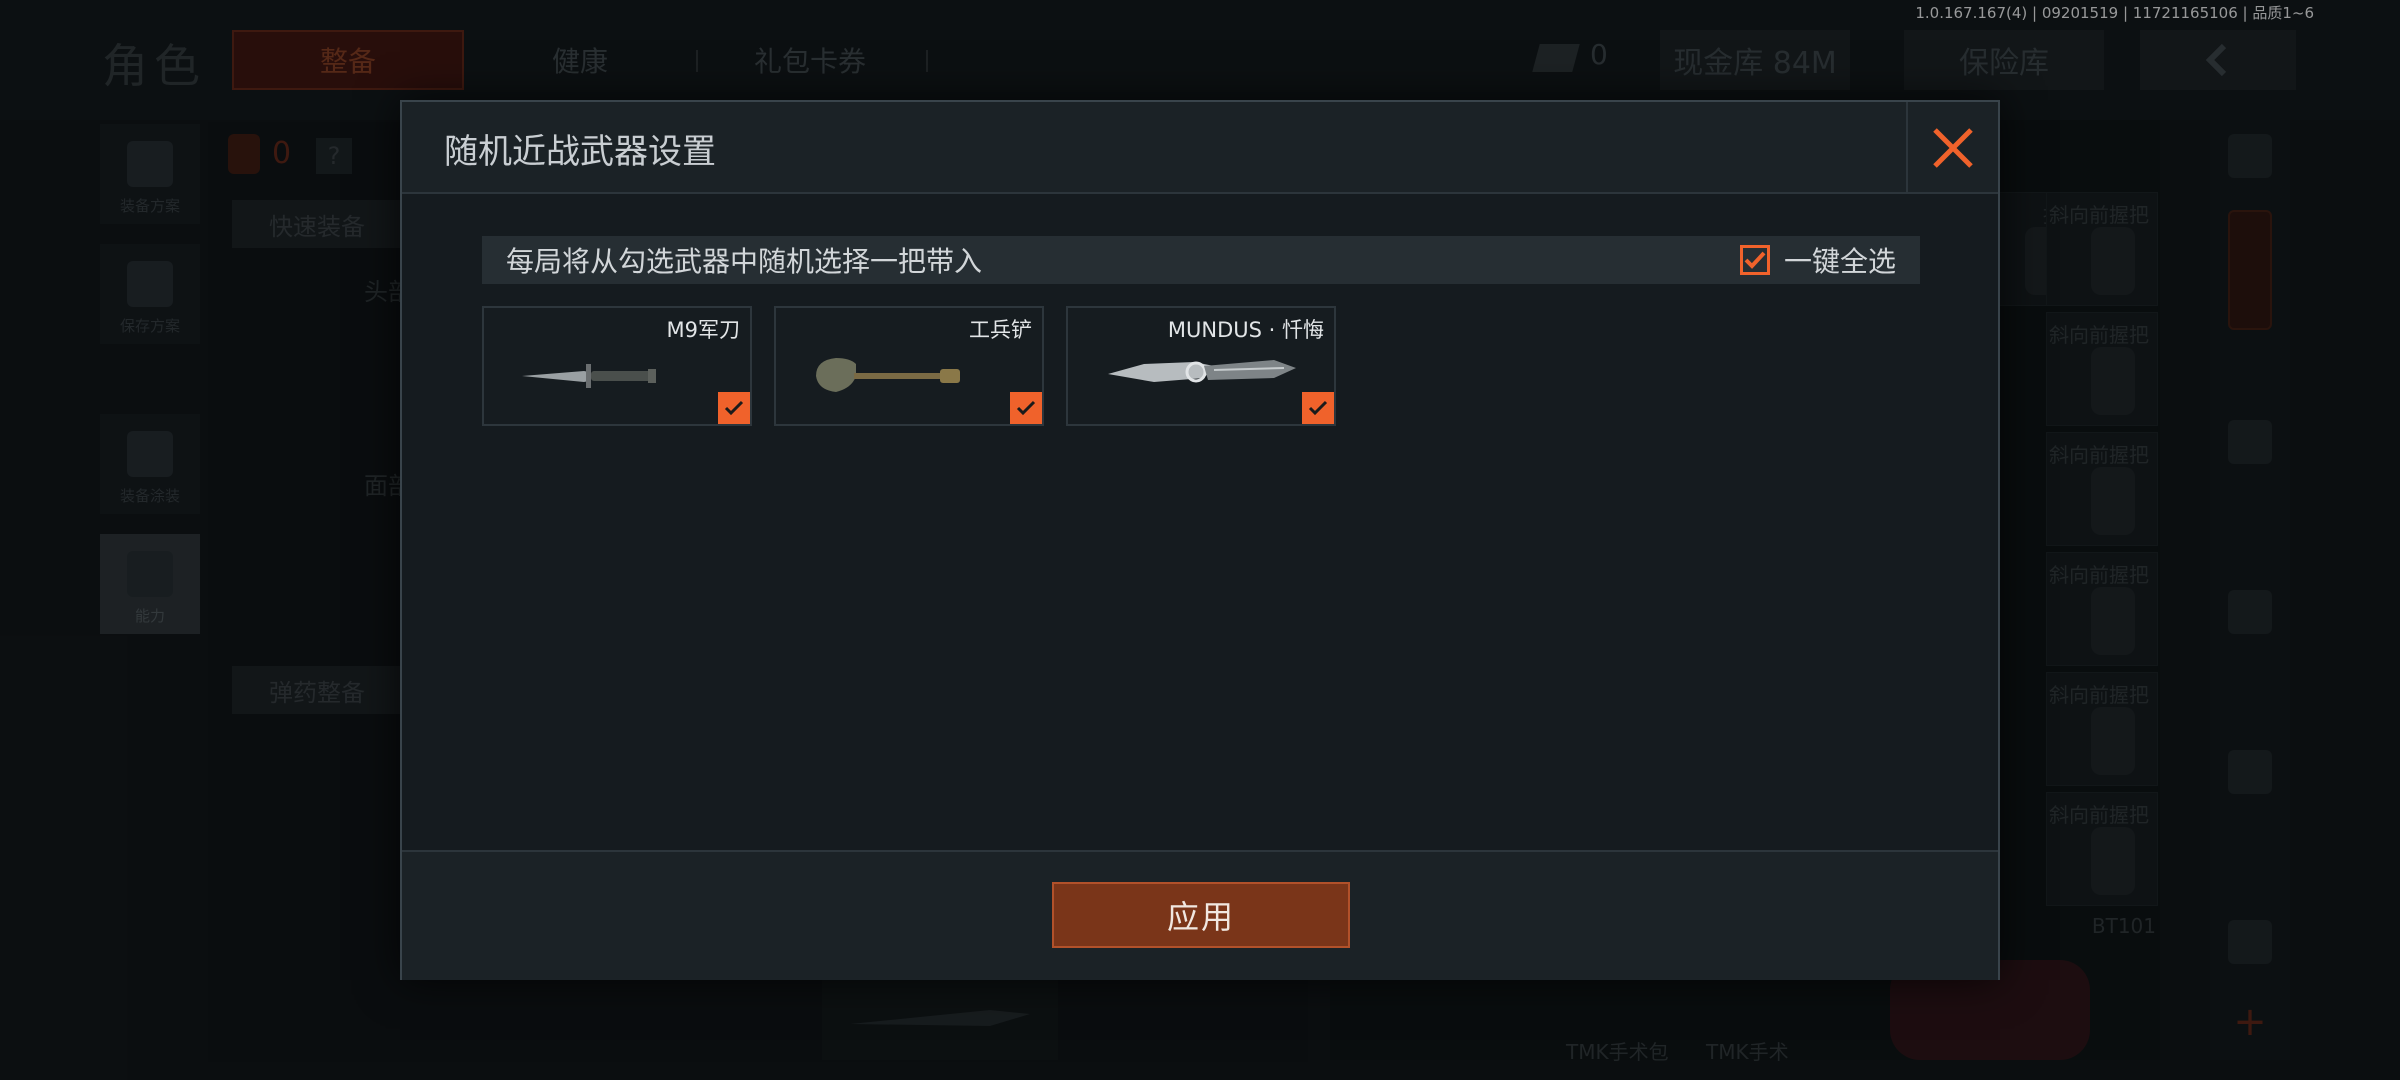 This screenshot has width=2400, height=1080. I want to click on weapon-name: 工兵铲, so click(1000, 330).